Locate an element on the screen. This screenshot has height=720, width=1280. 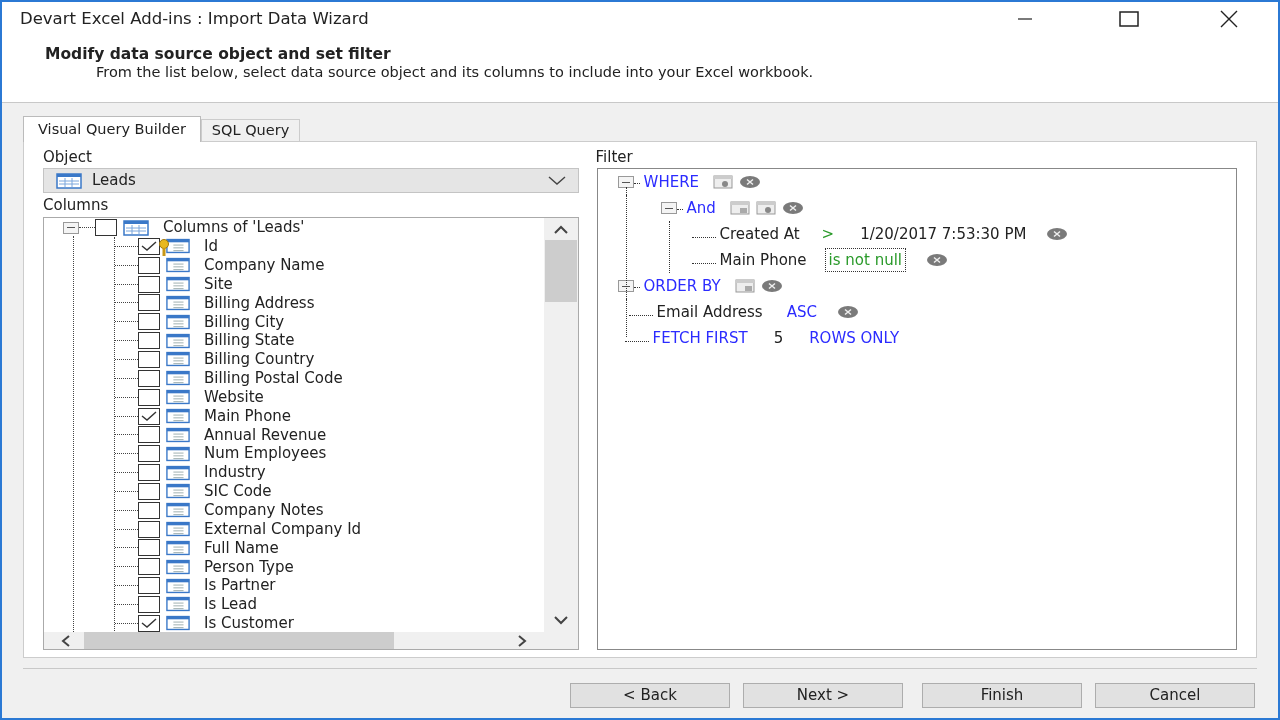
key-icon is located at coordinates (164, 248).